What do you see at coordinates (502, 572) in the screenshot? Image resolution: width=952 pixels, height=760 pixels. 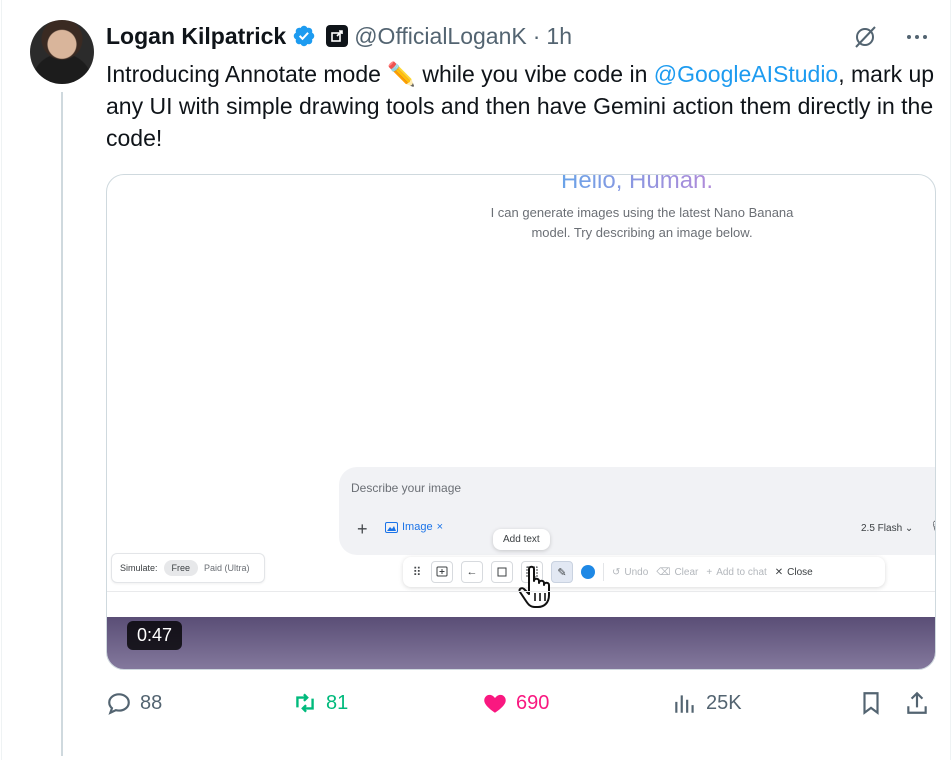 I see `rectangle-tool-icon` at bounding box center [502, 572].